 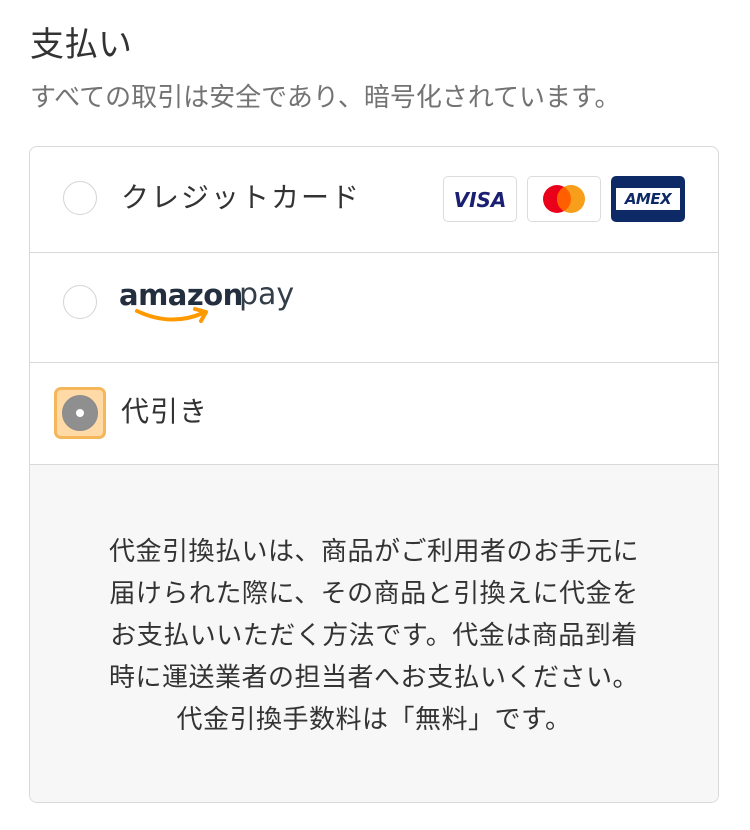 I want to click on page-title: 支払い, so click(x=81, y=45).